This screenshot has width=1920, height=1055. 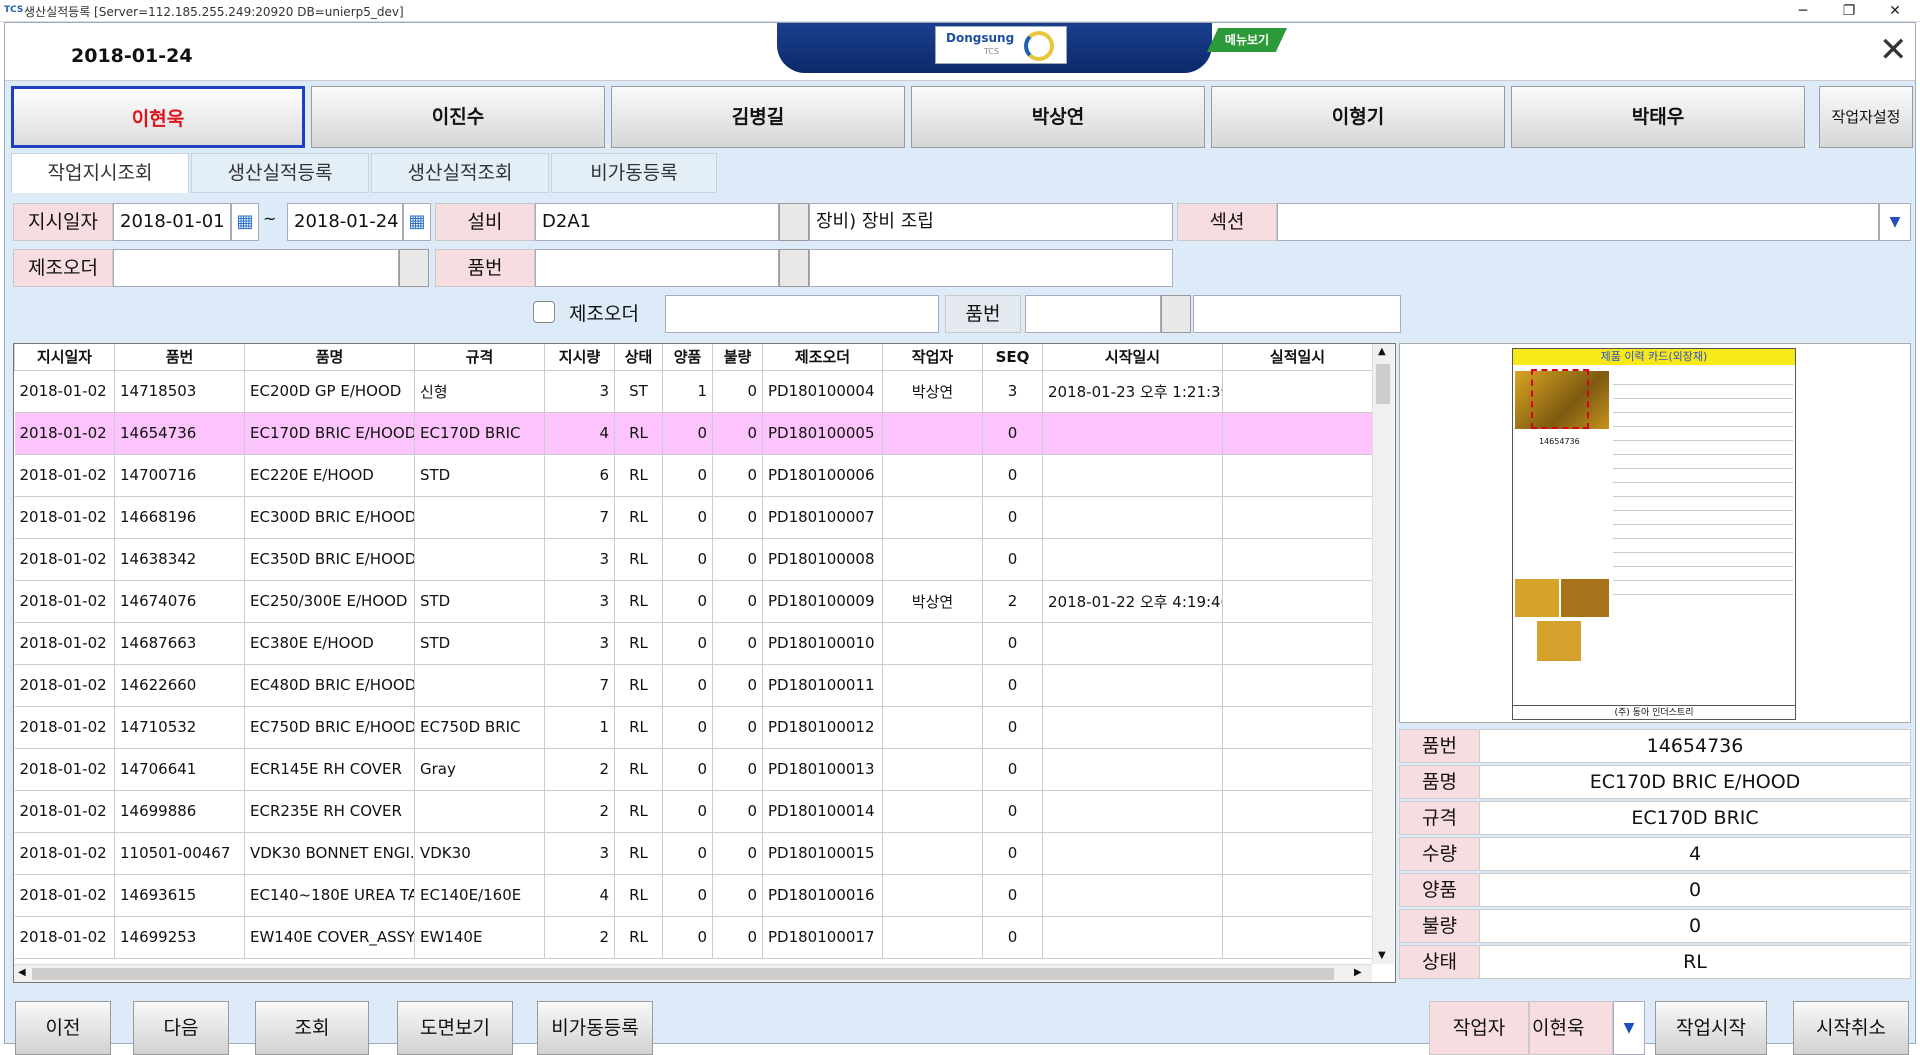 I want to click on menu-view-button: 메뉴보기, so click(x=1247, y=40).